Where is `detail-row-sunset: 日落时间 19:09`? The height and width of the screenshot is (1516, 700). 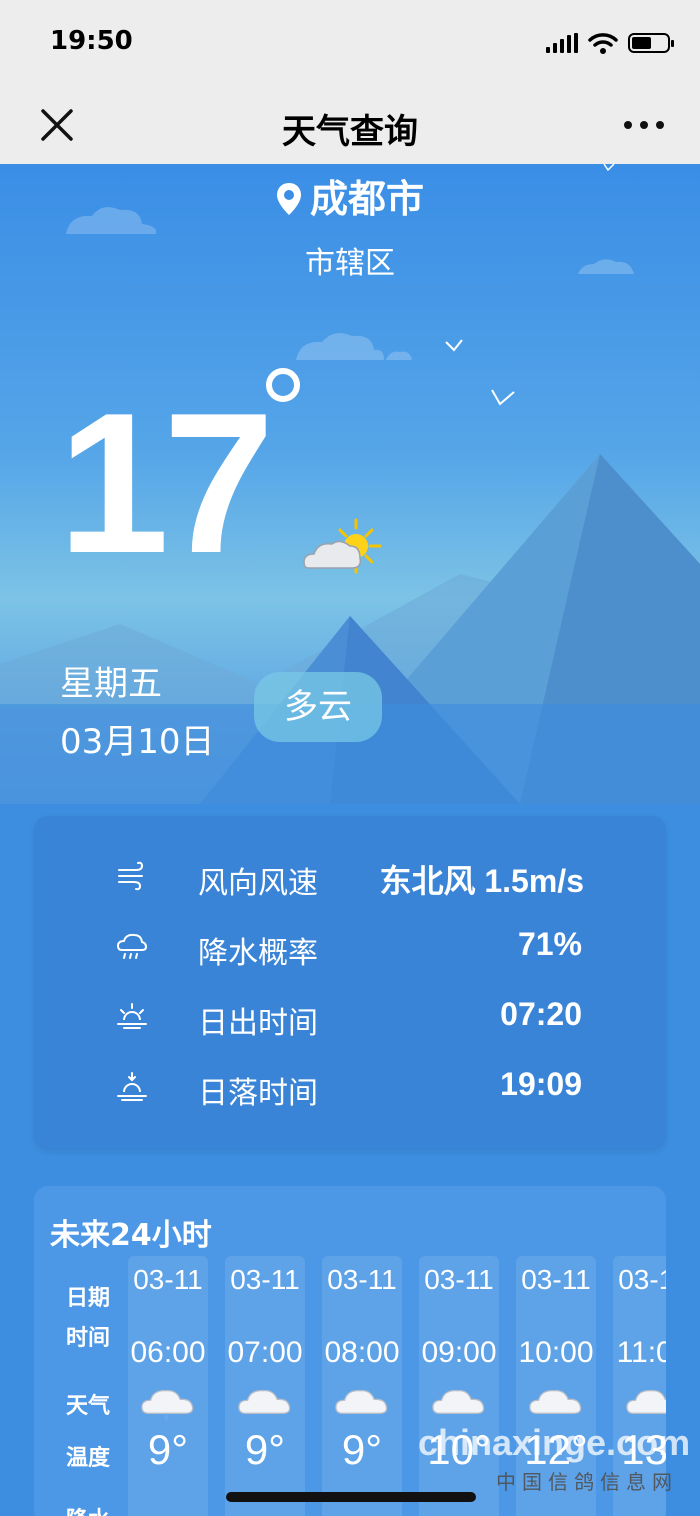 detail-row-sunset: 日落时间 19:09 is located at coordinates (350, 1086).